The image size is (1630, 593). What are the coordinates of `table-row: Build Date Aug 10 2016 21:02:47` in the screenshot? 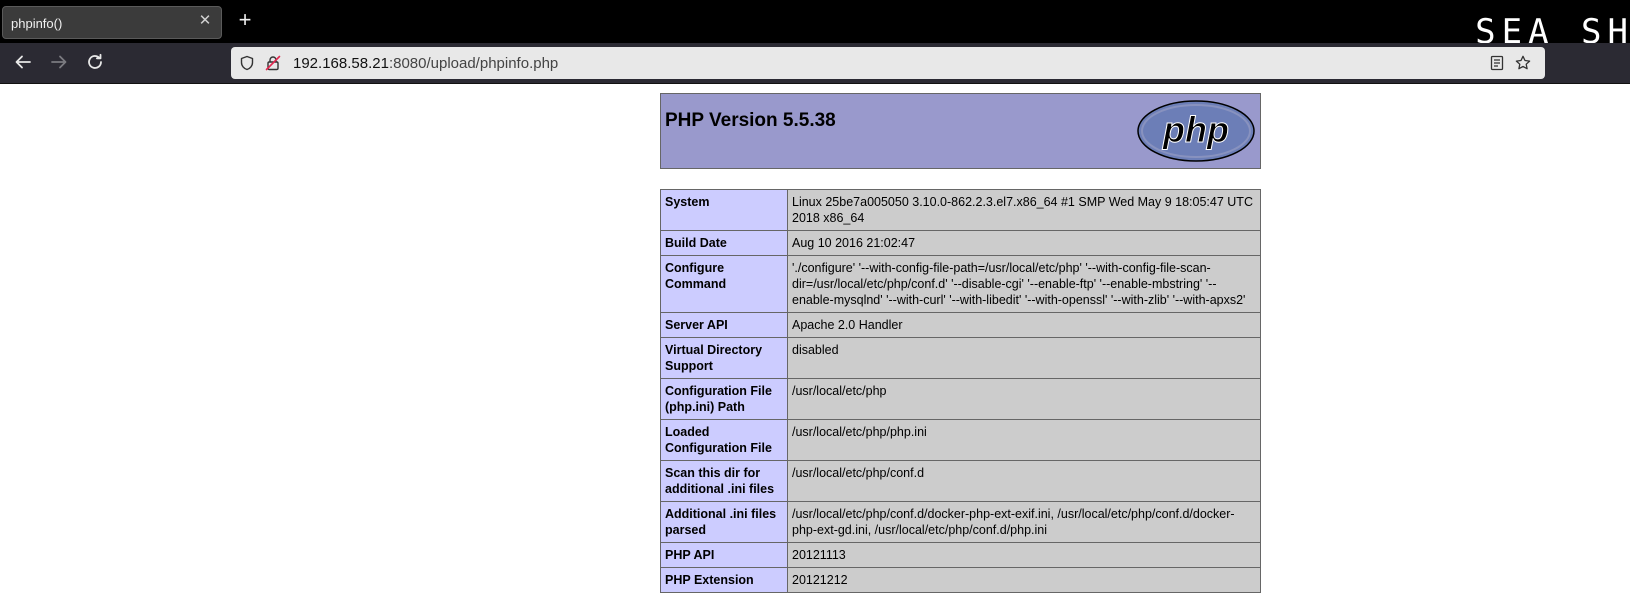 It's located at (960, 243).